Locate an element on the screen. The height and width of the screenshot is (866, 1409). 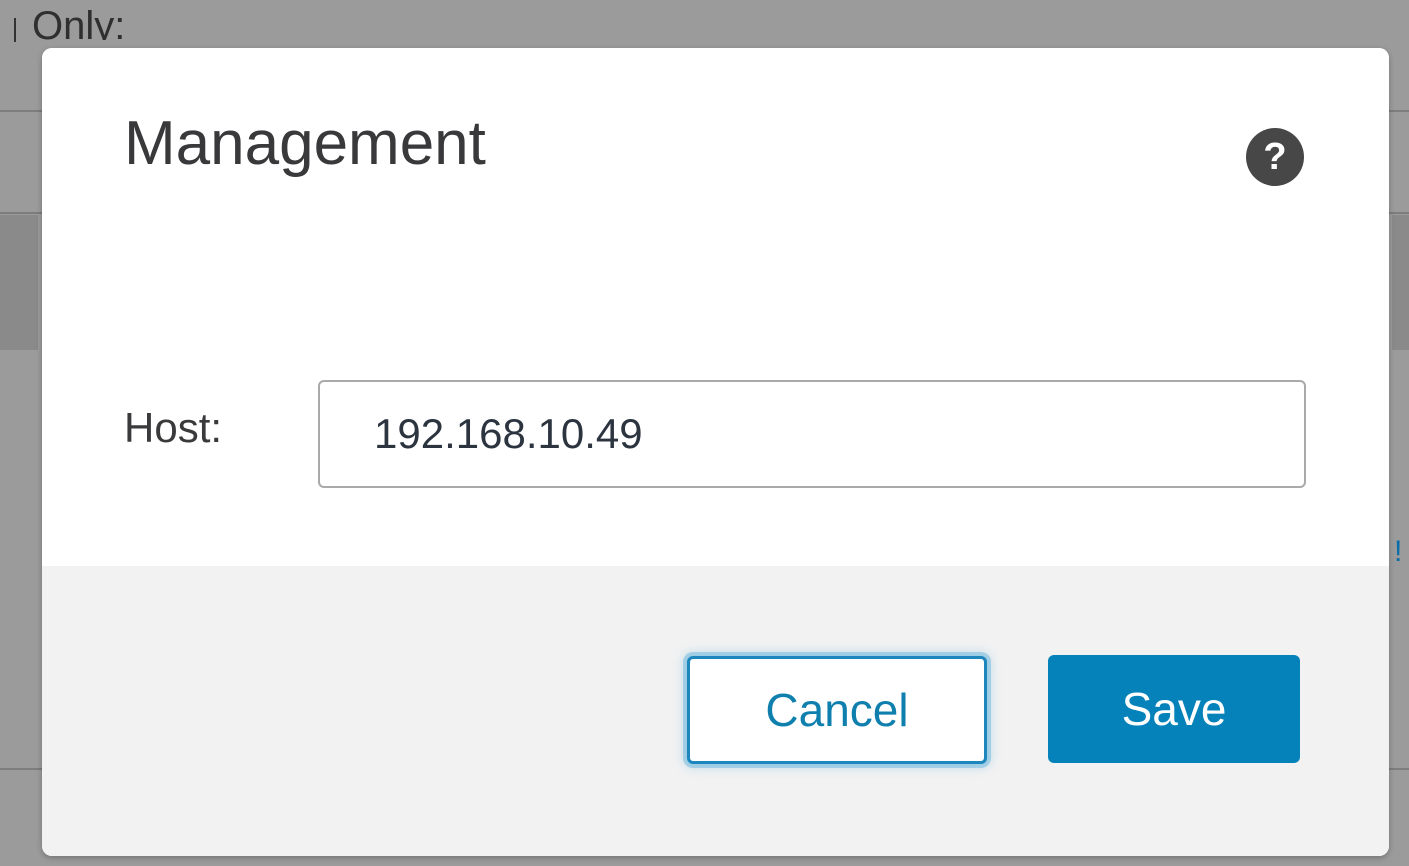
background-divider is located at coordinates (15, 30).